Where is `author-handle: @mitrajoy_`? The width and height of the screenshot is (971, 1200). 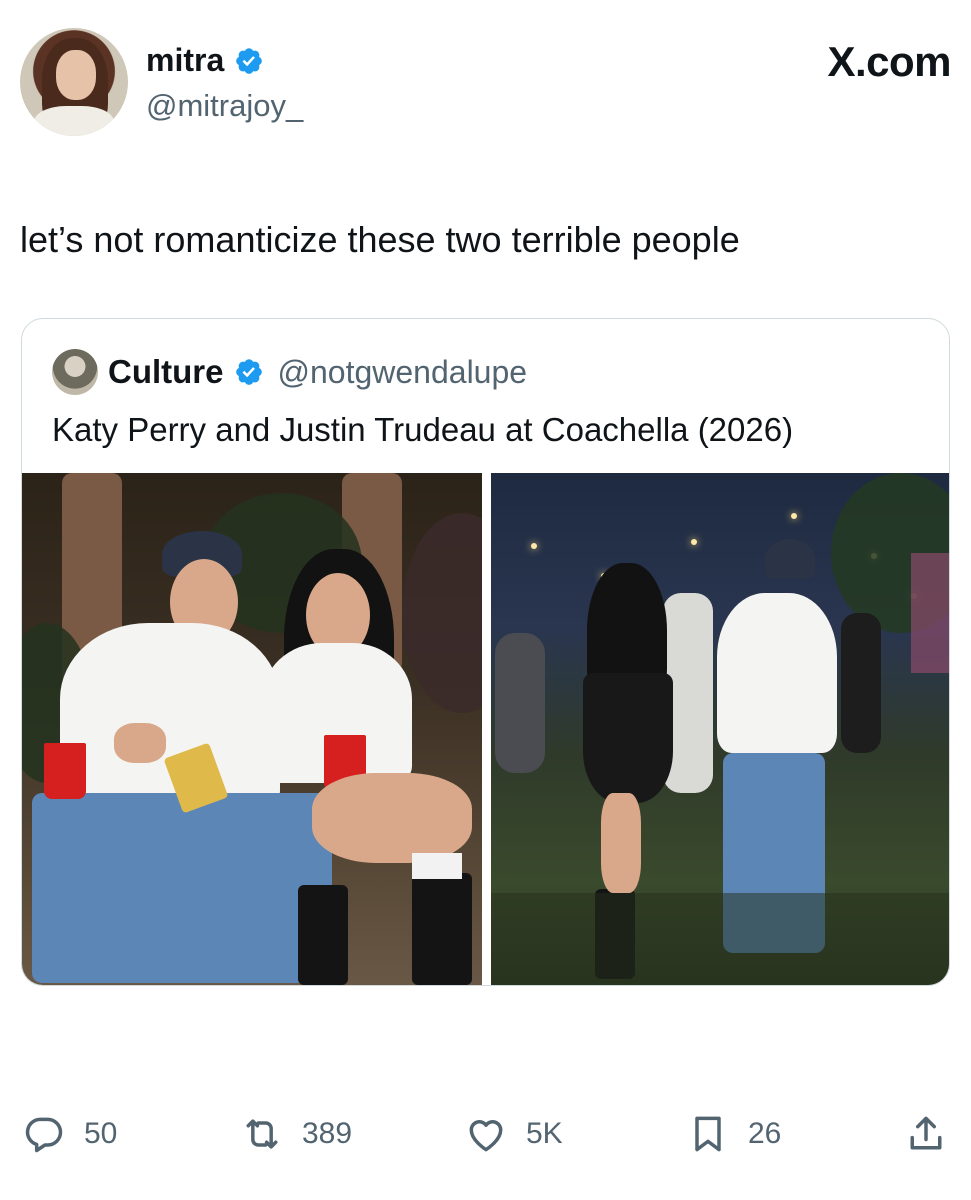
author-handle: @mitrajoy_ is located at coordinates (224, 106).